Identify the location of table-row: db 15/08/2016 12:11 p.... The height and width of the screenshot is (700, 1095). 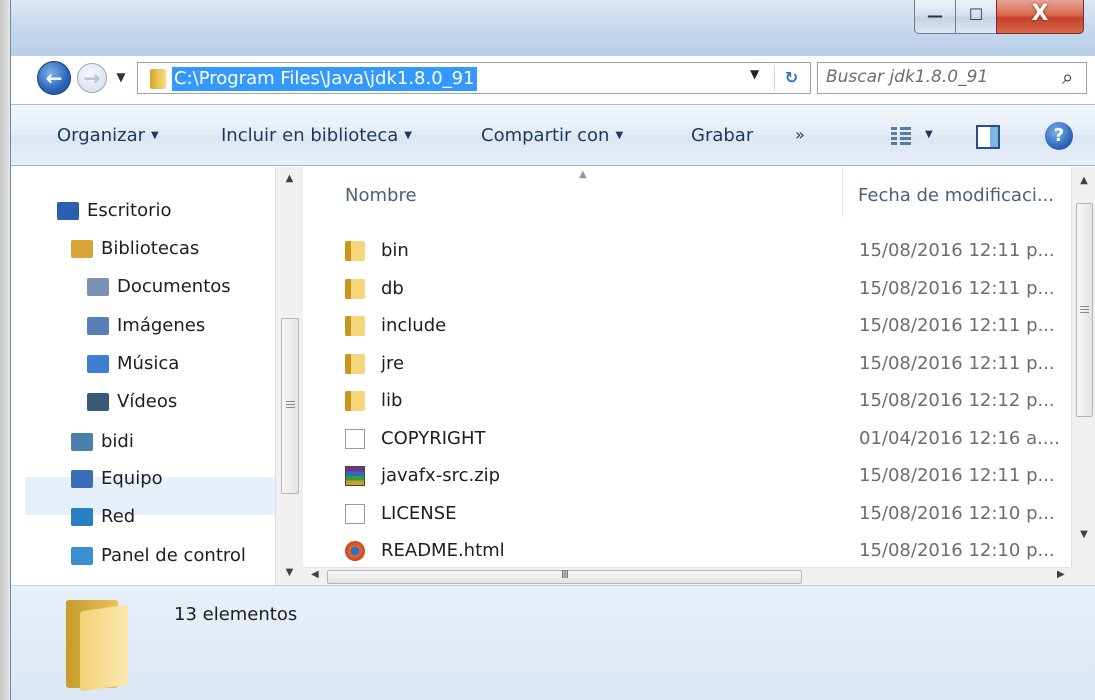
(687, 288).